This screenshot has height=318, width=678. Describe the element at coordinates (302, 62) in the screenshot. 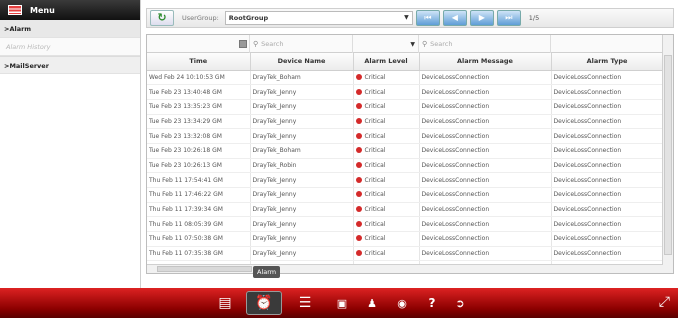

I see `column-header-device-name: Device Name` at that location.